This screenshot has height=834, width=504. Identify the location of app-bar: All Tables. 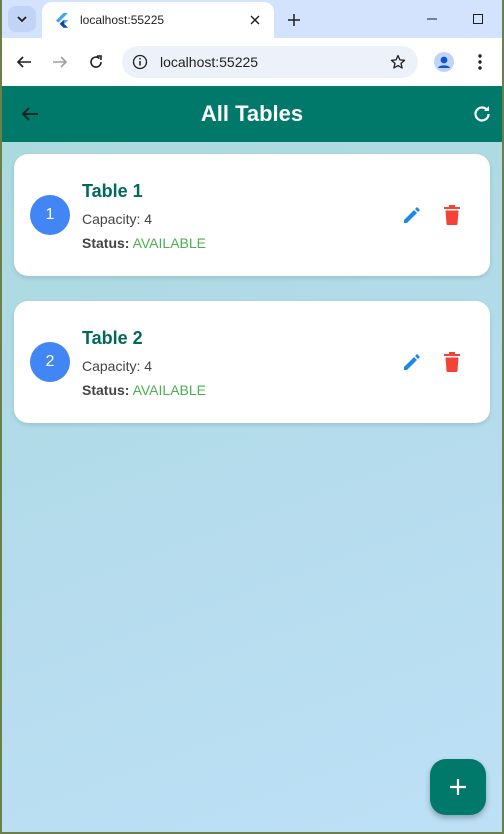
(252, 114).